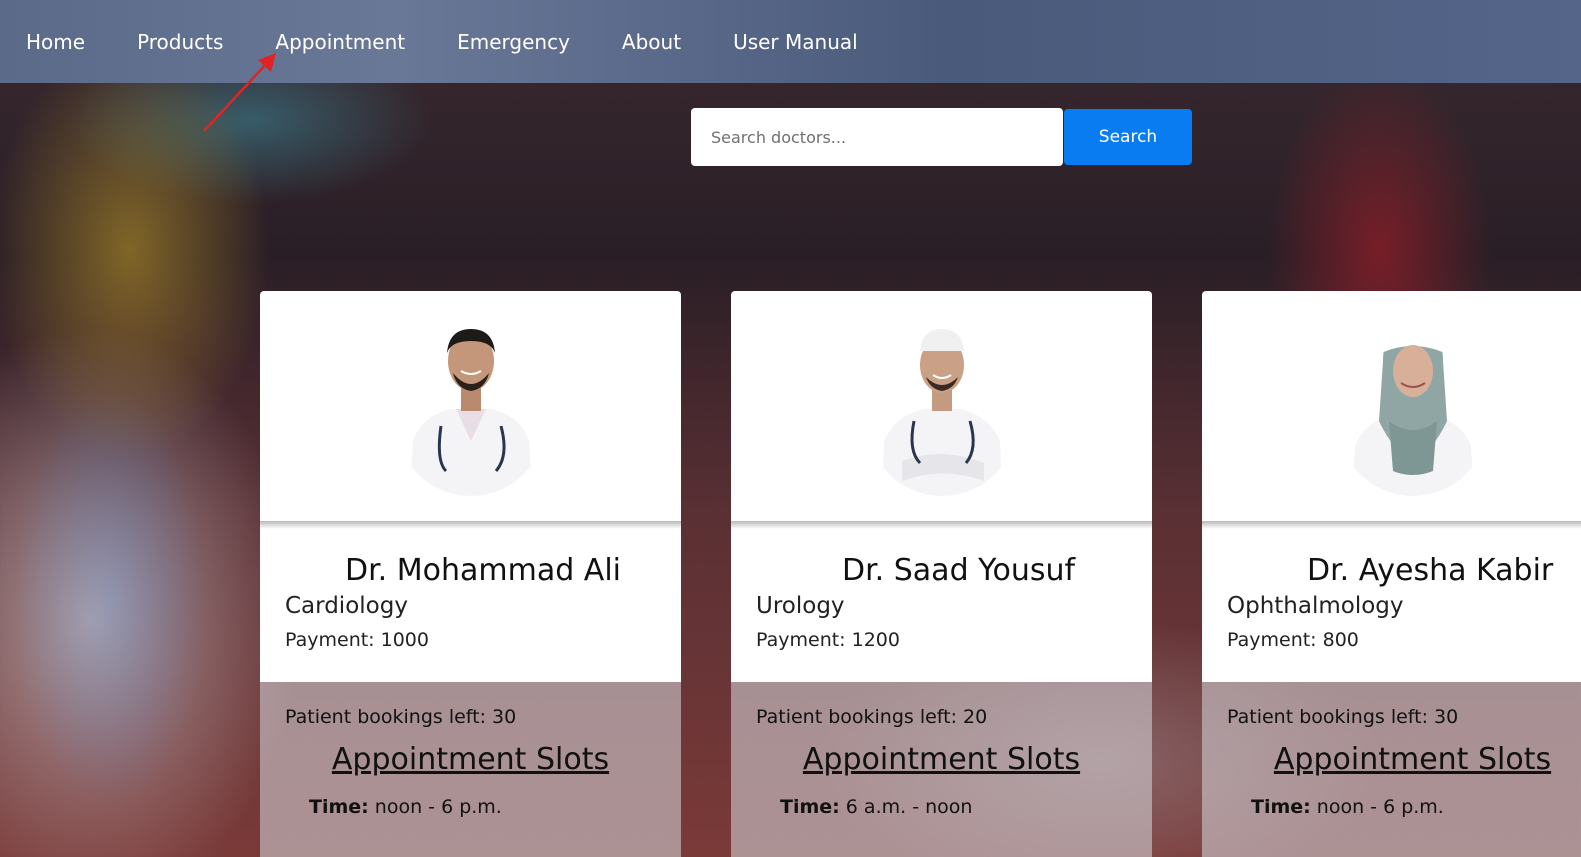 This screenshot has width=1581, height=857. What do you see at coordinates (1315, 606) in the screenshot?
I see `doctor-specialty: Ophthalmology` at bounding box center [1315, 606].